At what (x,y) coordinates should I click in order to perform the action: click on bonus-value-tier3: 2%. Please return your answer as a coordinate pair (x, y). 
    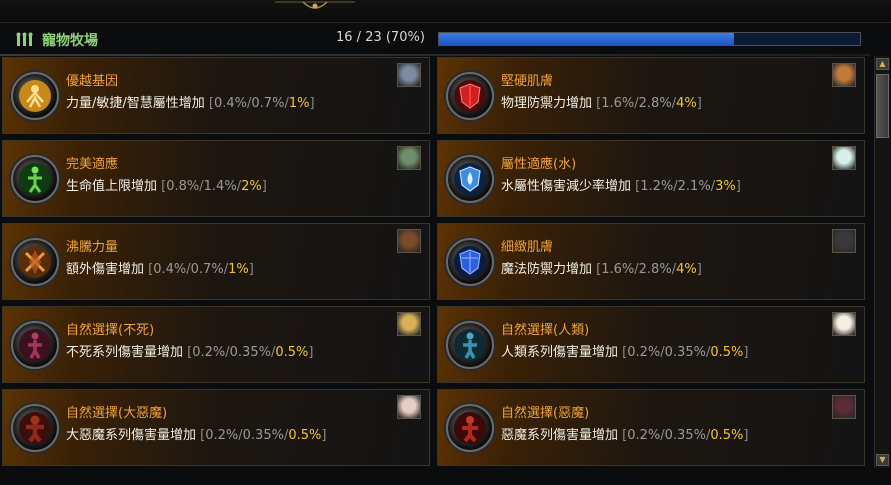
    Looking at the image, I should click on (251, 186).